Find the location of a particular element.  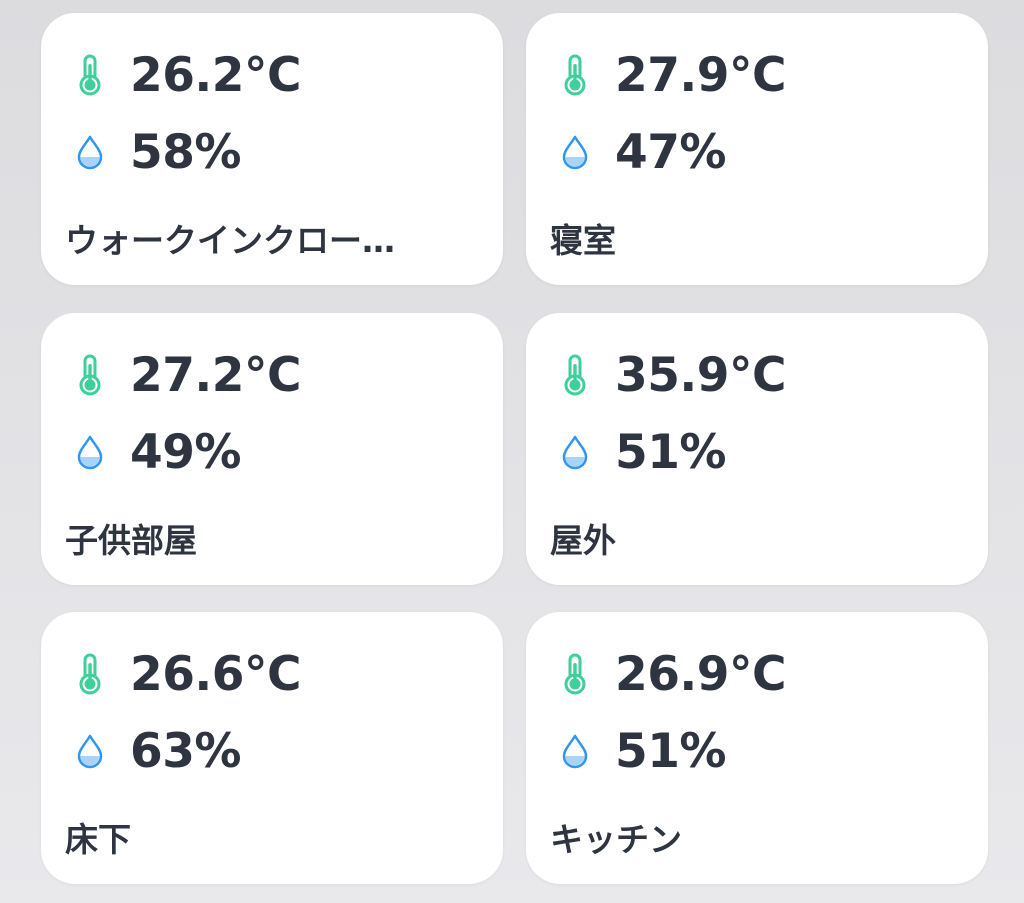

temperature-row: 27.2°C is located at coordinates (187, 375).